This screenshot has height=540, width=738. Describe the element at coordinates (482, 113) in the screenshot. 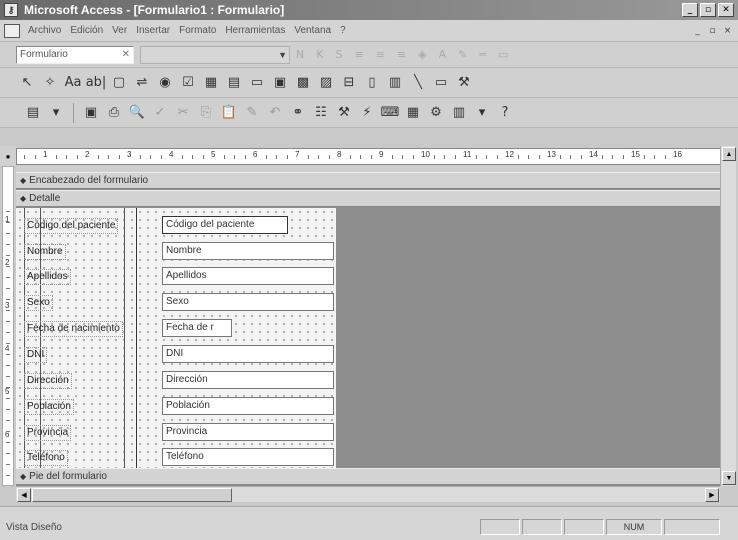

I see `new-object-icon: ▾` at that location.